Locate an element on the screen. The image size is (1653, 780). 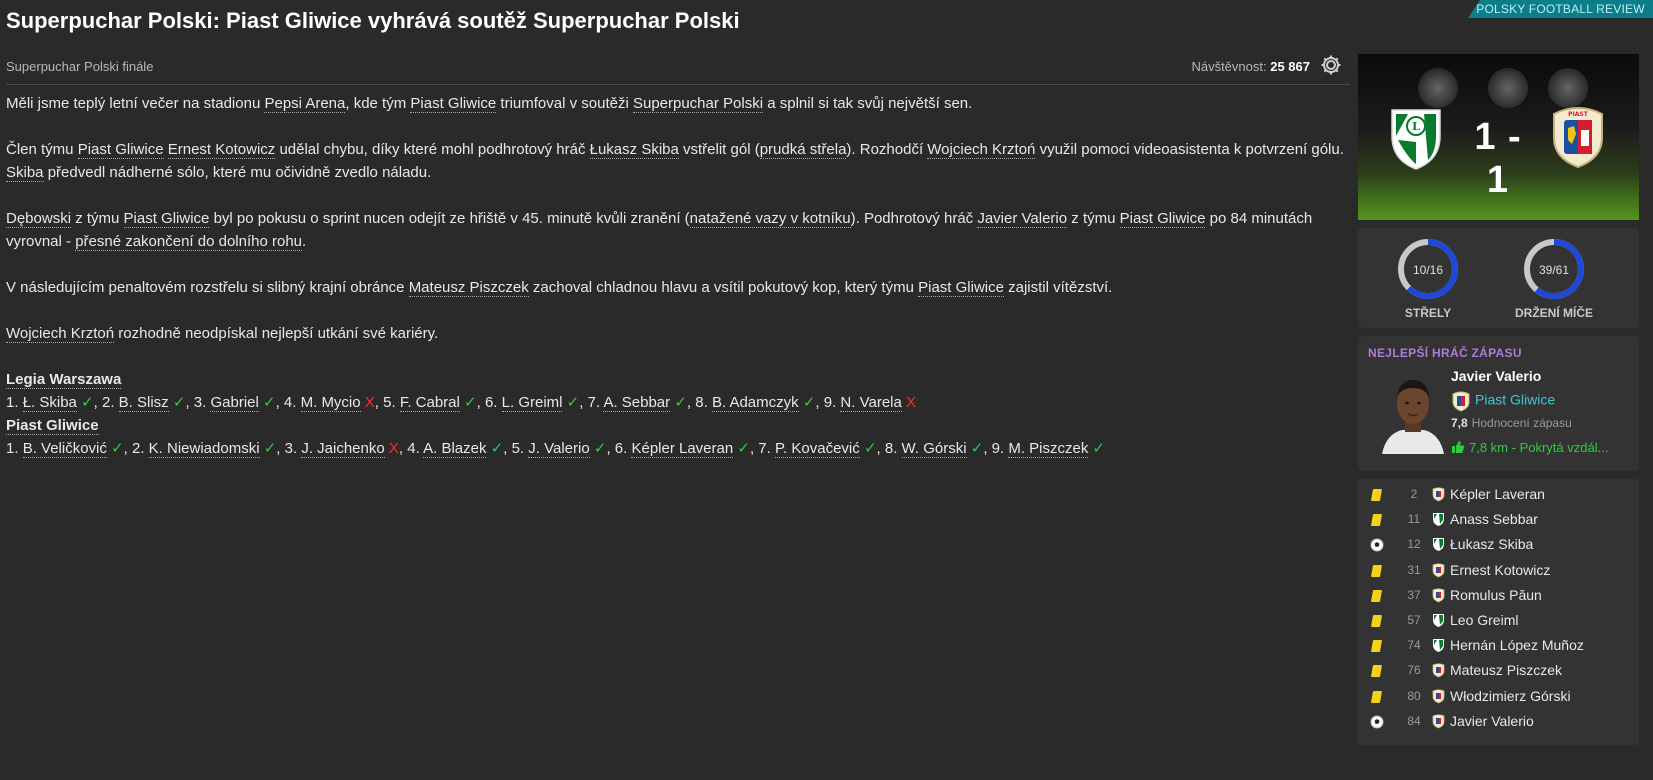
kick-number: 2. is located at coordinates (138, 448).